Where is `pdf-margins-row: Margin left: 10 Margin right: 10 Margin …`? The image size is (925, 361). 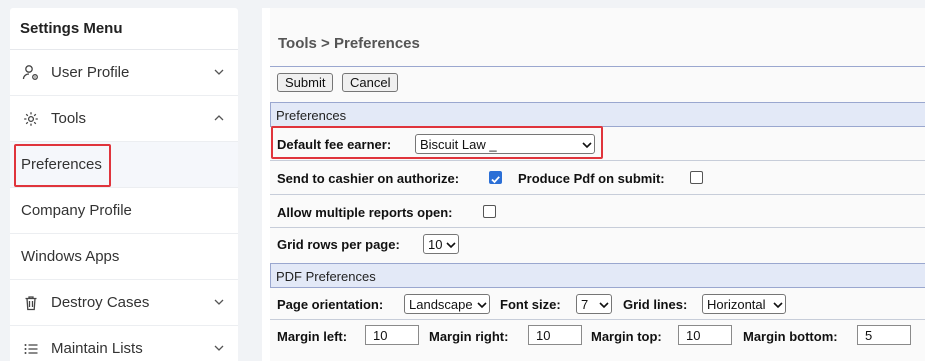
pdf-margins-row: Margin left: 10 Margin right: 10 Margin … is located at coordinates (597, 340).